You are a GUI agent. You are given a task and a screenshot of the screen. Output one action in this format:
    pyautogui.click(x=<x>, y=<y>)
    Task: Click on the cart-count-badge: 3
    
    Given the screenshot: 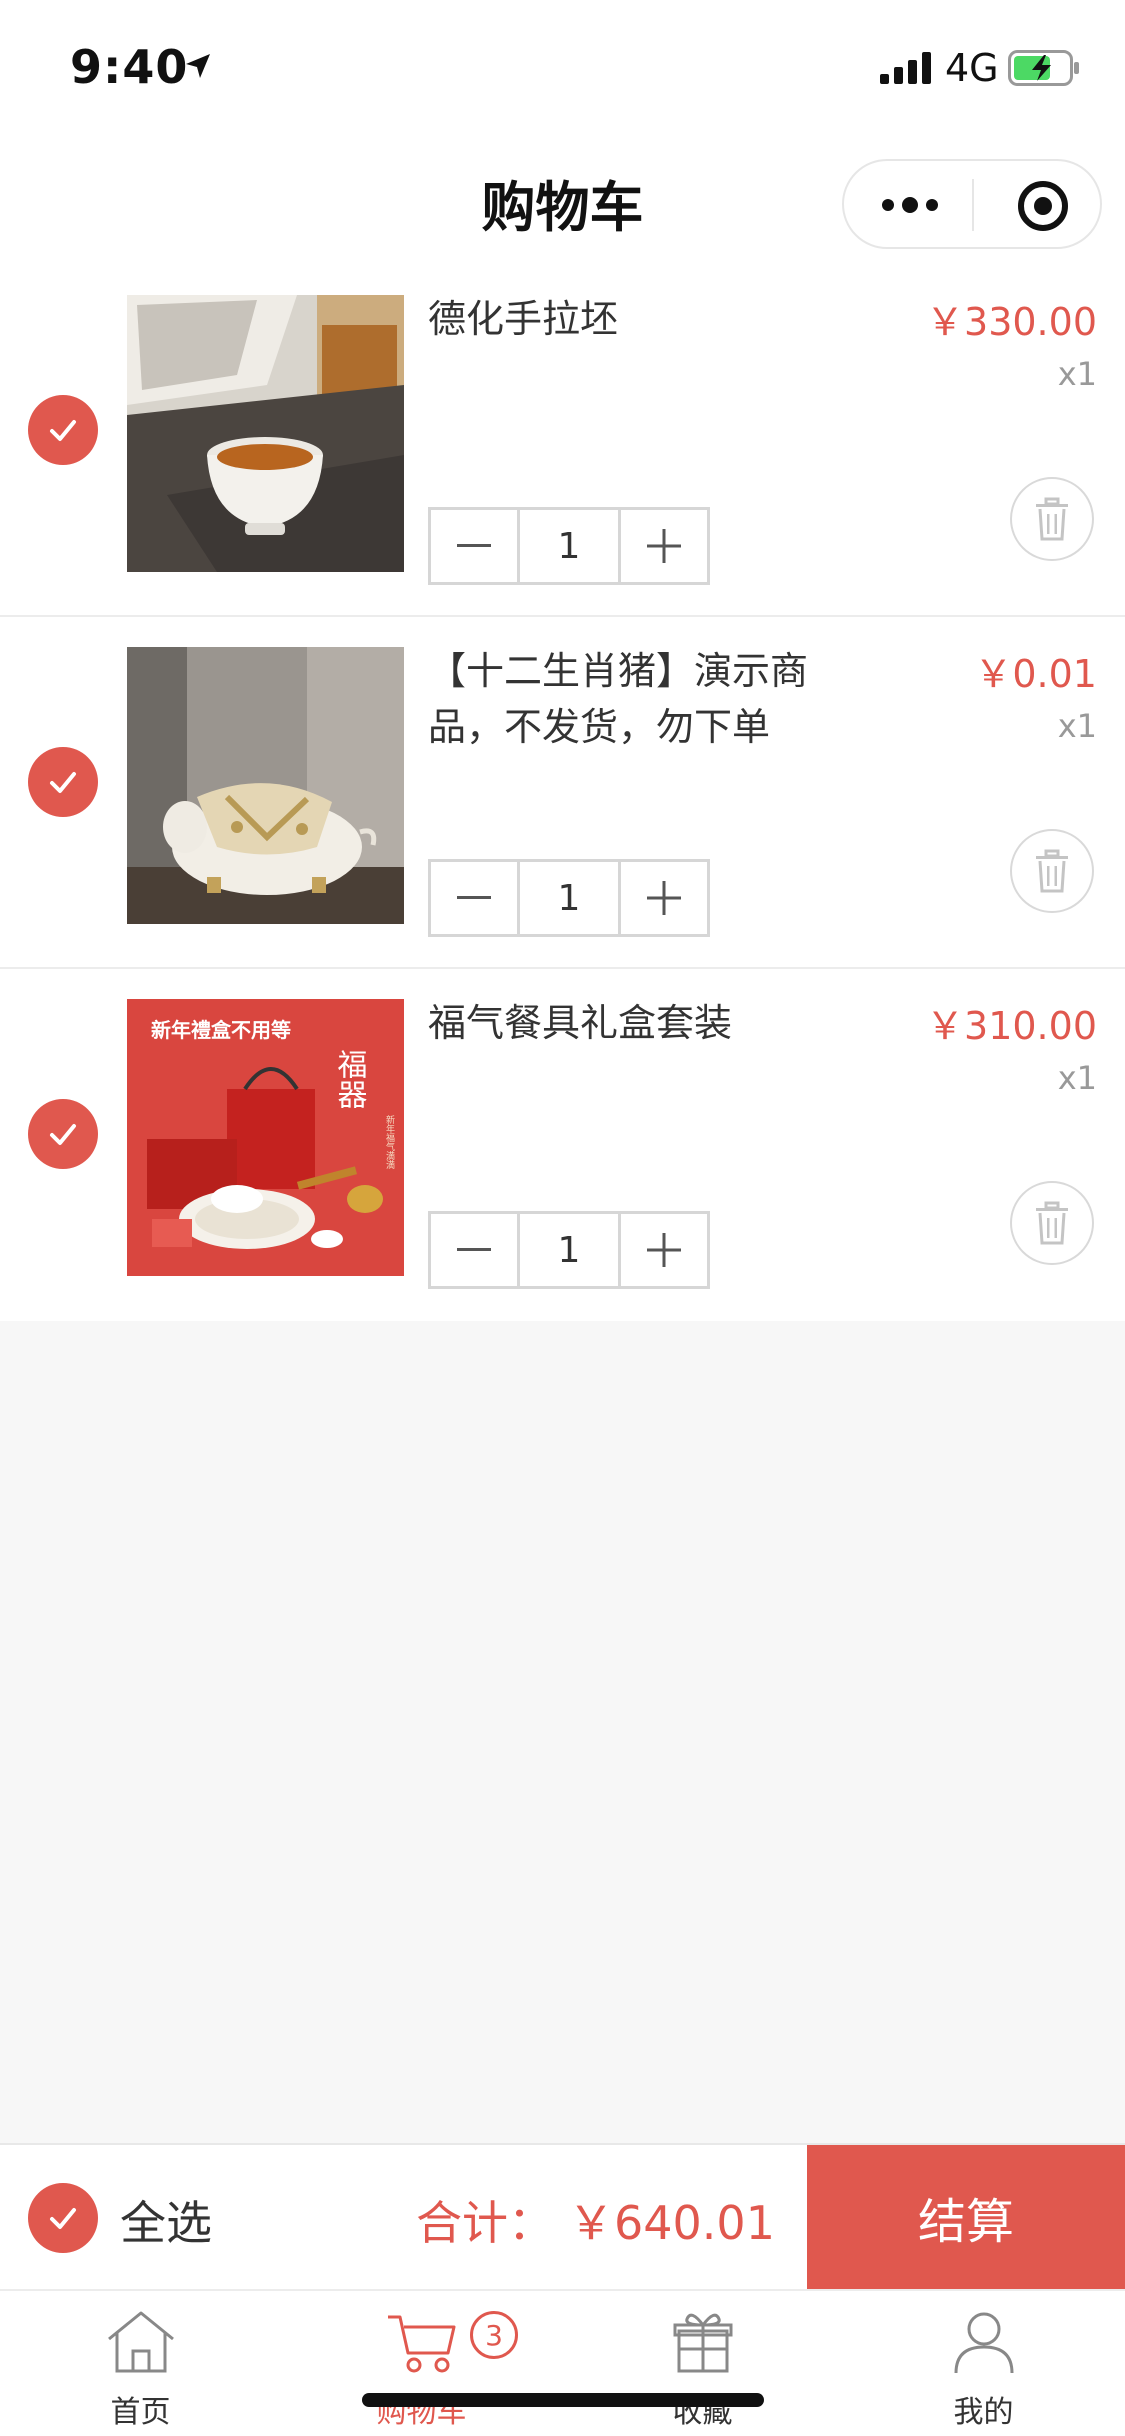 What is the action you would take?
    pyautogui.click(x=494, y=2335)
    